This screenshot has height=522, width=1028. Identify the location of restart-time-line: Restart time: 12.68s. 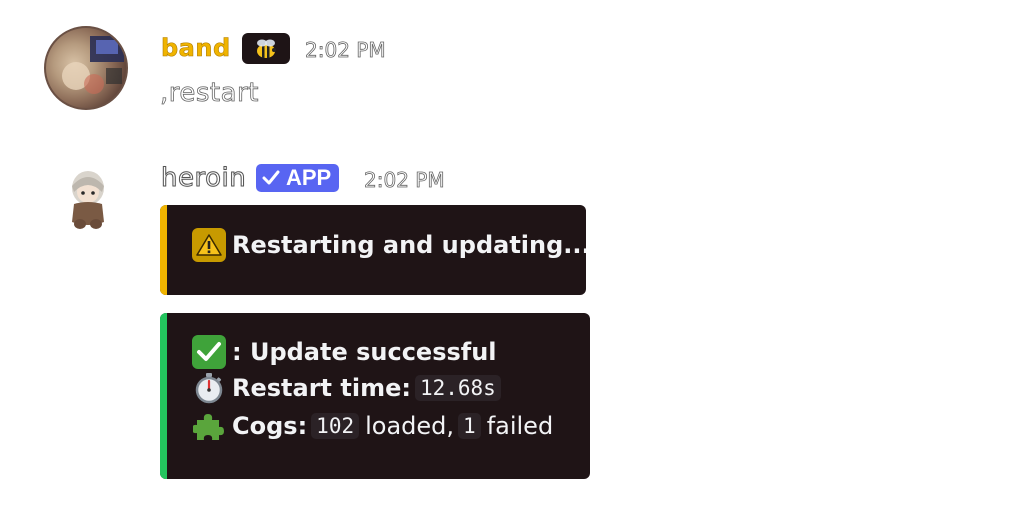
(349, 388).